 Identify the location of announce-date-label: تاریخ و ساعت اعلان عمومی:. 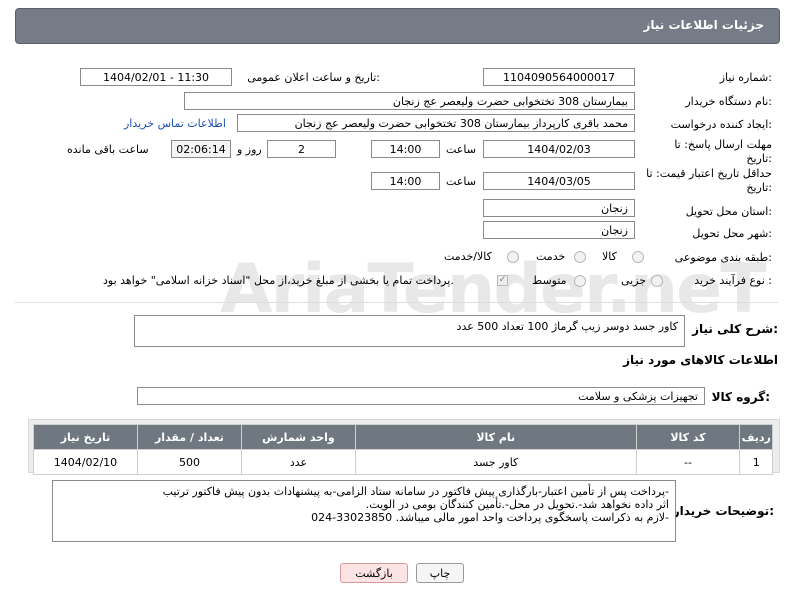
(313, 77).